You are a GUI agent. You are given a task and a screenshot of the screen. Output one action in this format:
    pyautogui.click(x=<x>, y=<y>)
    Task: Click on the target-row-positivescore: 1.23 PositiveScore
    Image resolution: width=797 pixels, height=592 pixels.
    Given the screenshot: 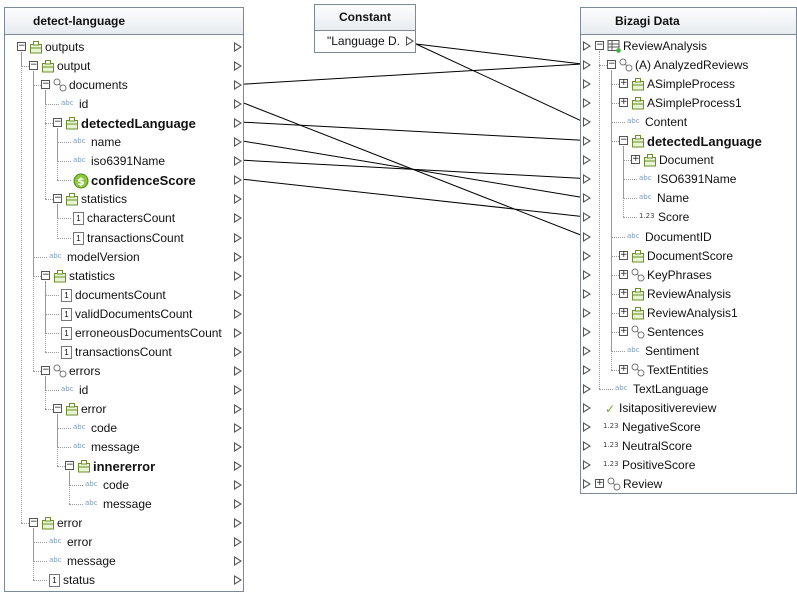 What is the action you would take?
    pyautogui.click(x=688, y=465)
    